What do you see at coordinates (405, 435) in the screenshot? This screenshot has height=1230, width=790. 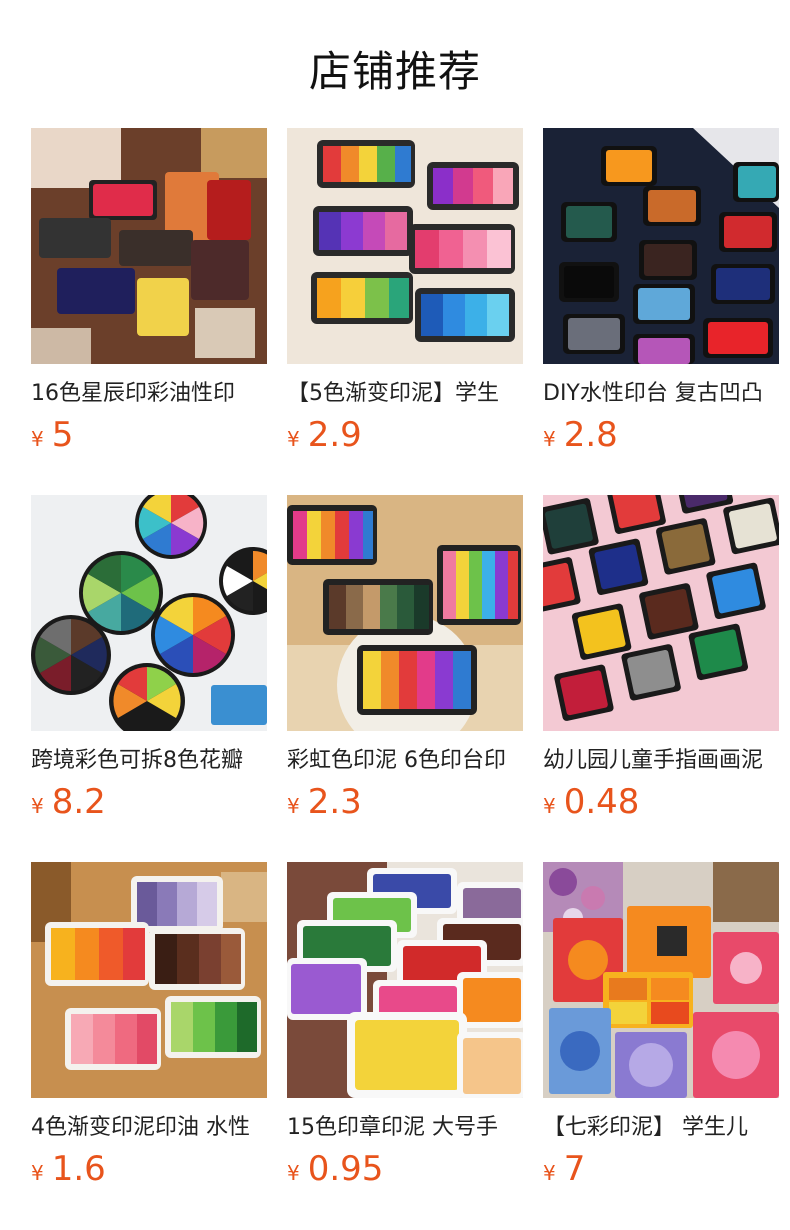 I see `product-price: ¥2.9` at bounding box center [405, 435].